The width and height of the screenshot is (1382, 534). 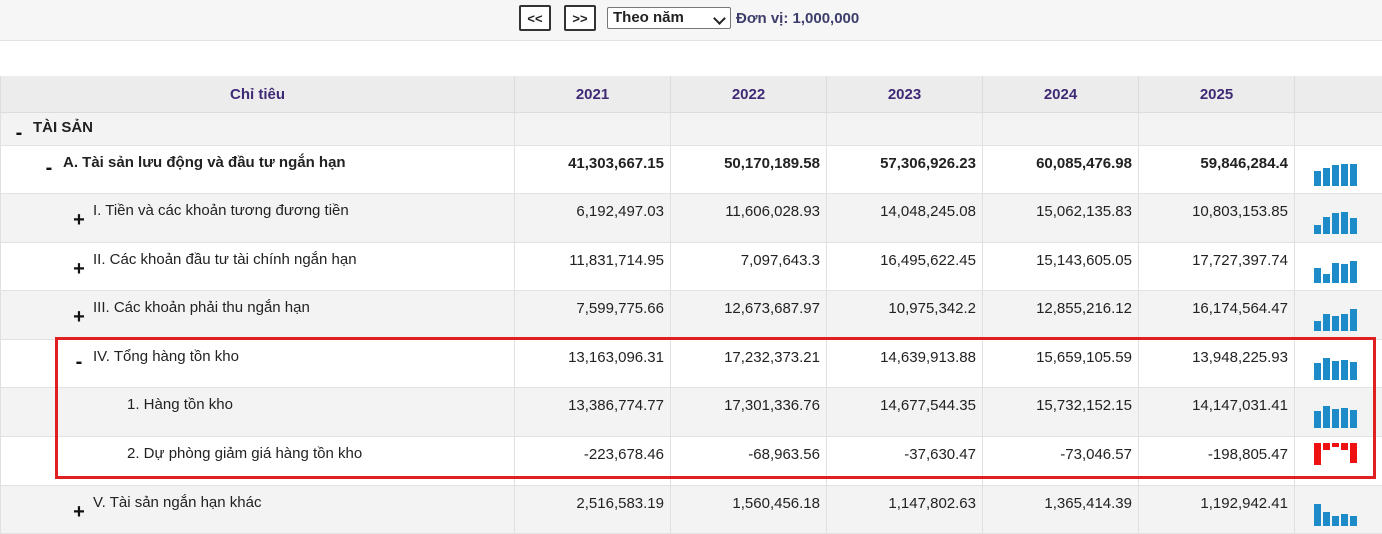 I want to click on value-cell: 15,732,152.15, so click(x=1061, y=412).